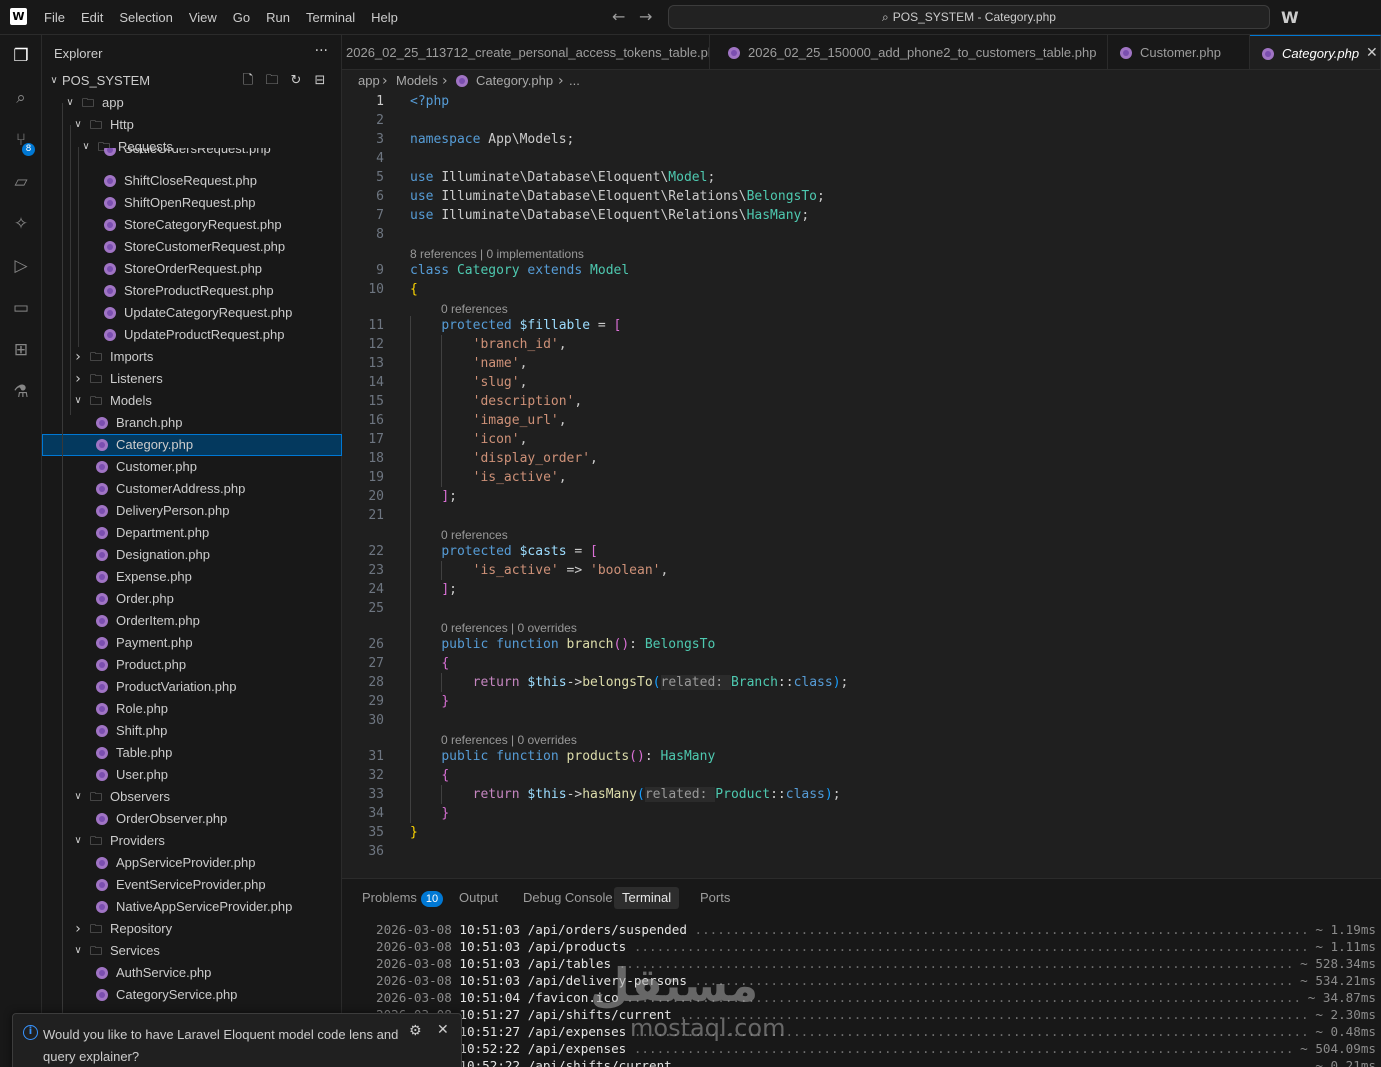 The image size is (1381, 1067). Describe the element at coordinates (192, 181) in the screenshot. I see `file-item: ShiftCloseRequest.php` at that location.